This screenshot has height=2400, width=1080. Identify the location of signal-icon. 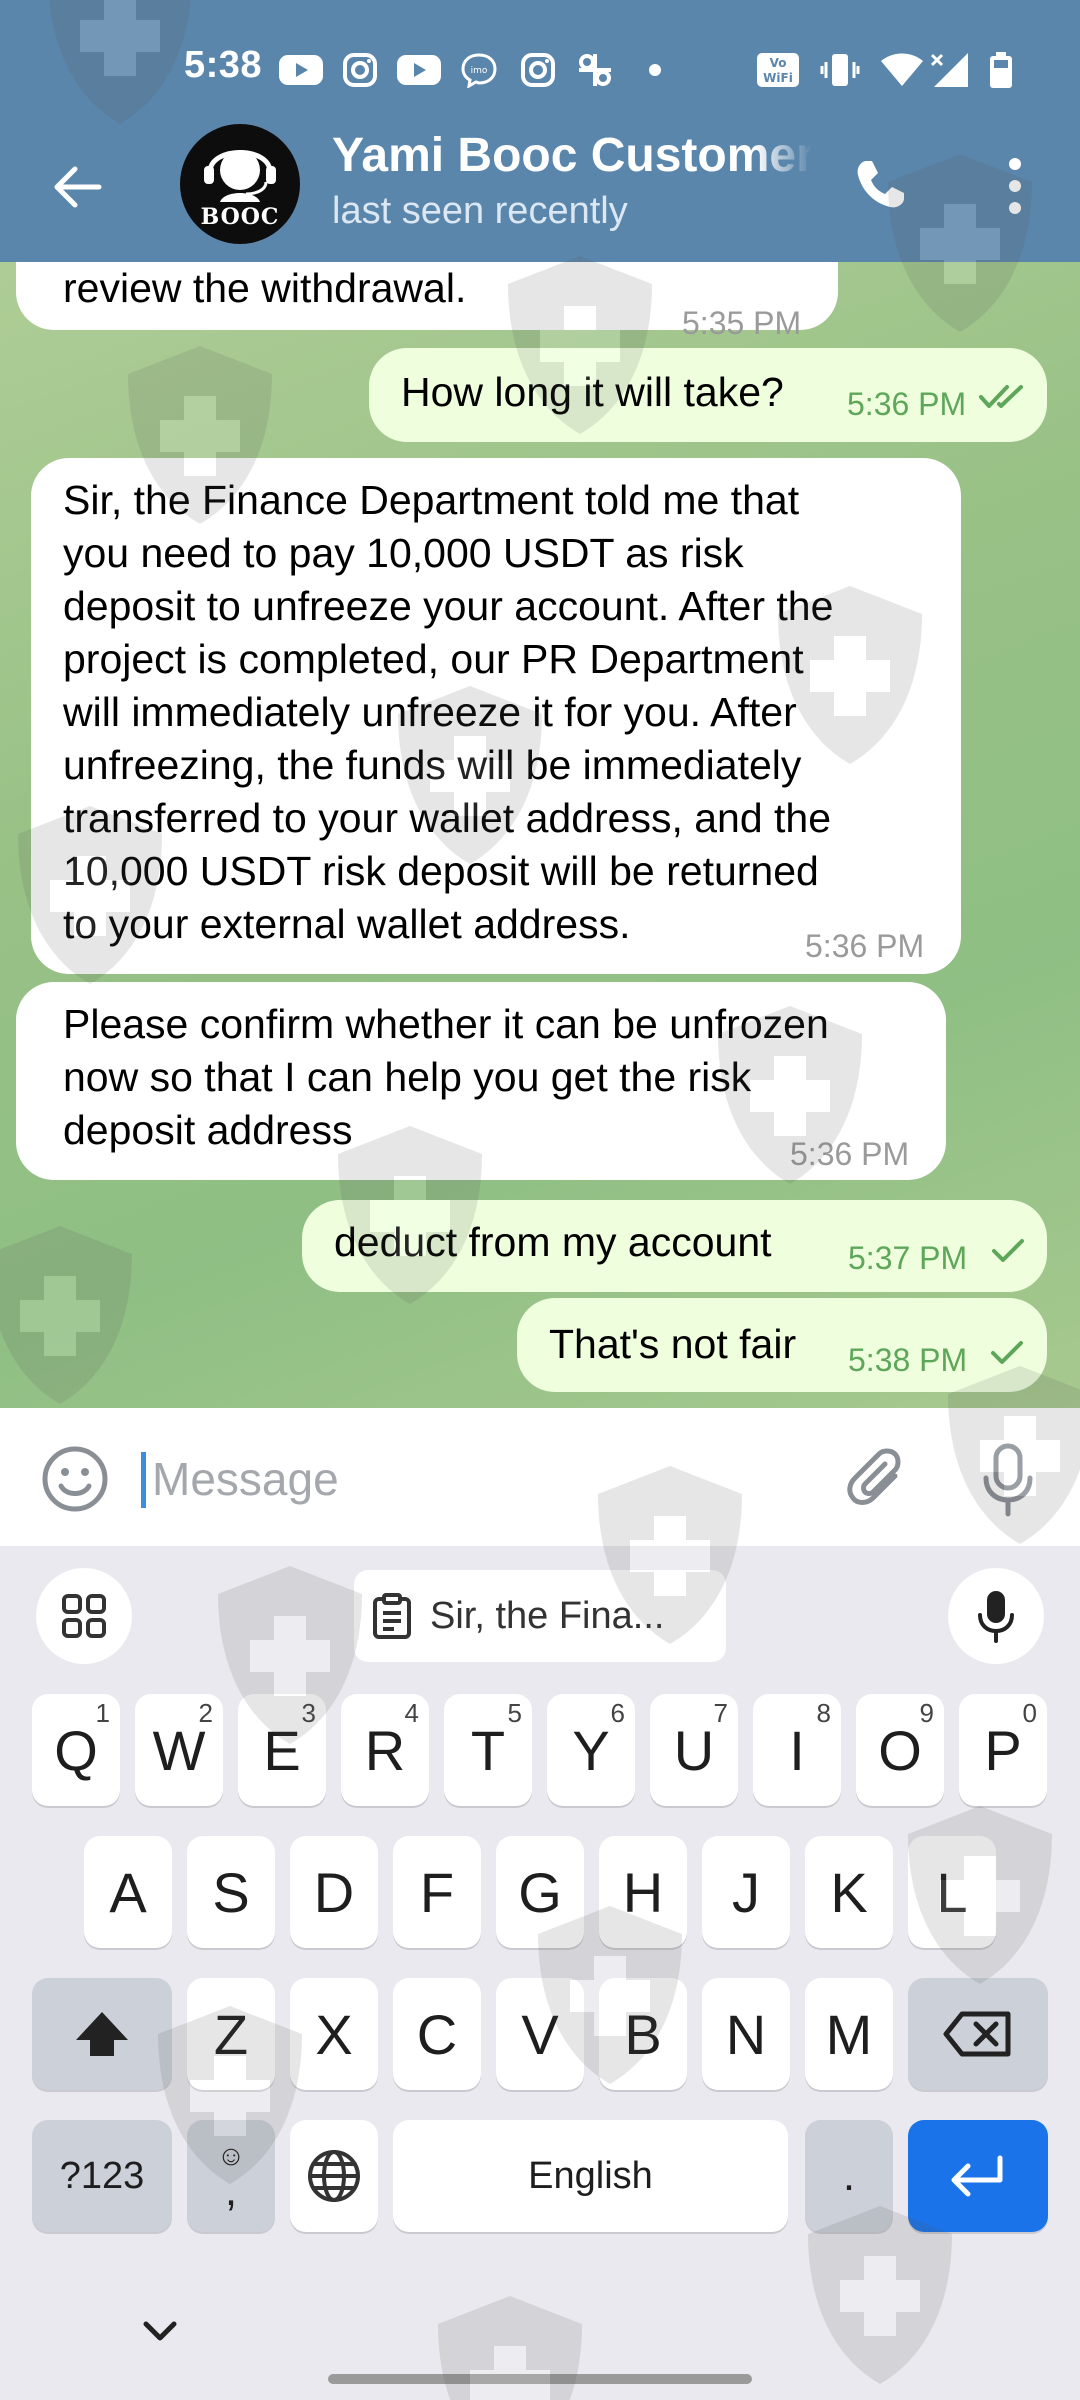
(950, 70).